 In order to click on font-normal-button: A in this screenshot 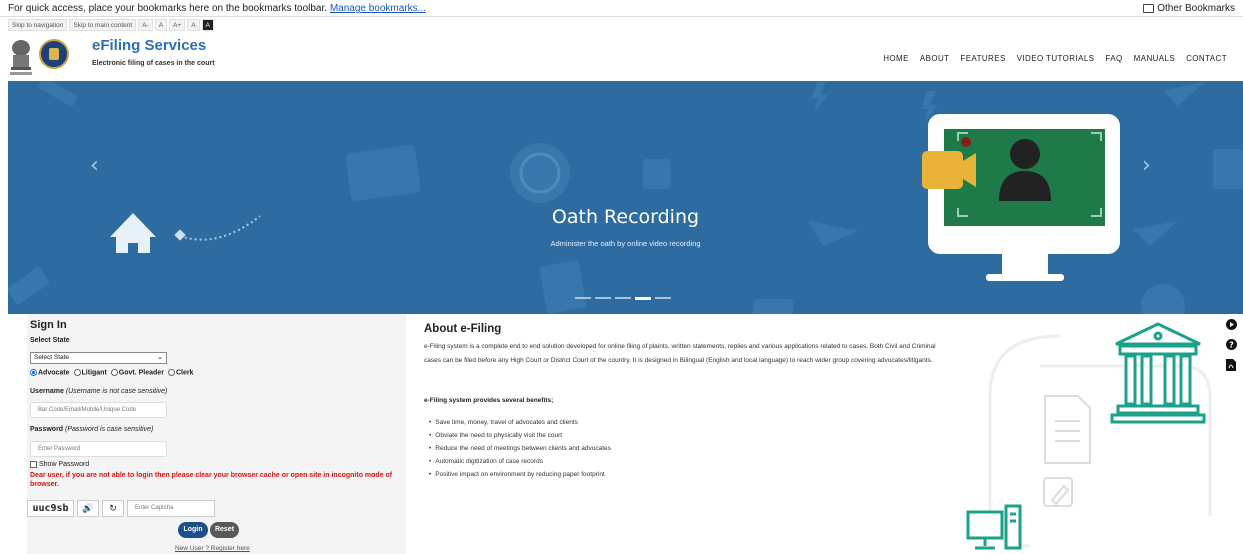, I will do `click(161, 25)`.